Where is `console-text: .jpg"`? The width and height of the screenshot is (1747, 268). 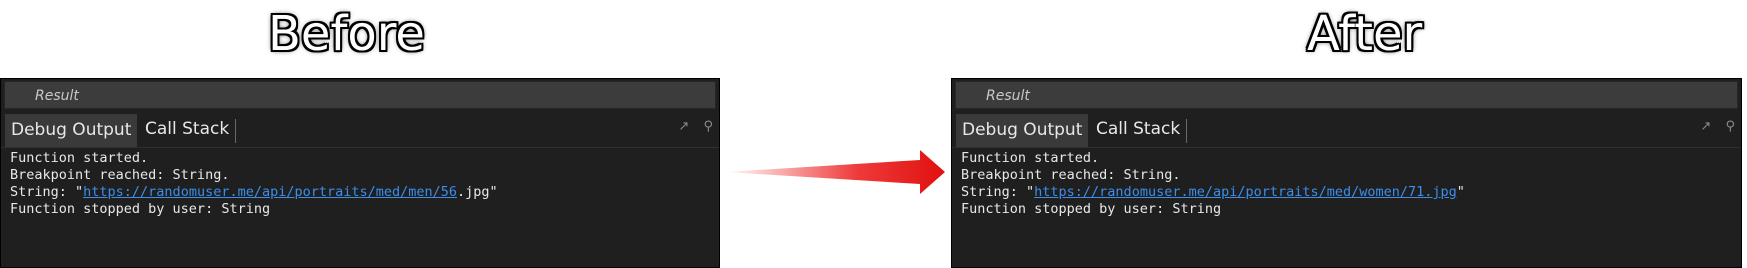
console-text: .jpg" is located at coordinates (477, 192).